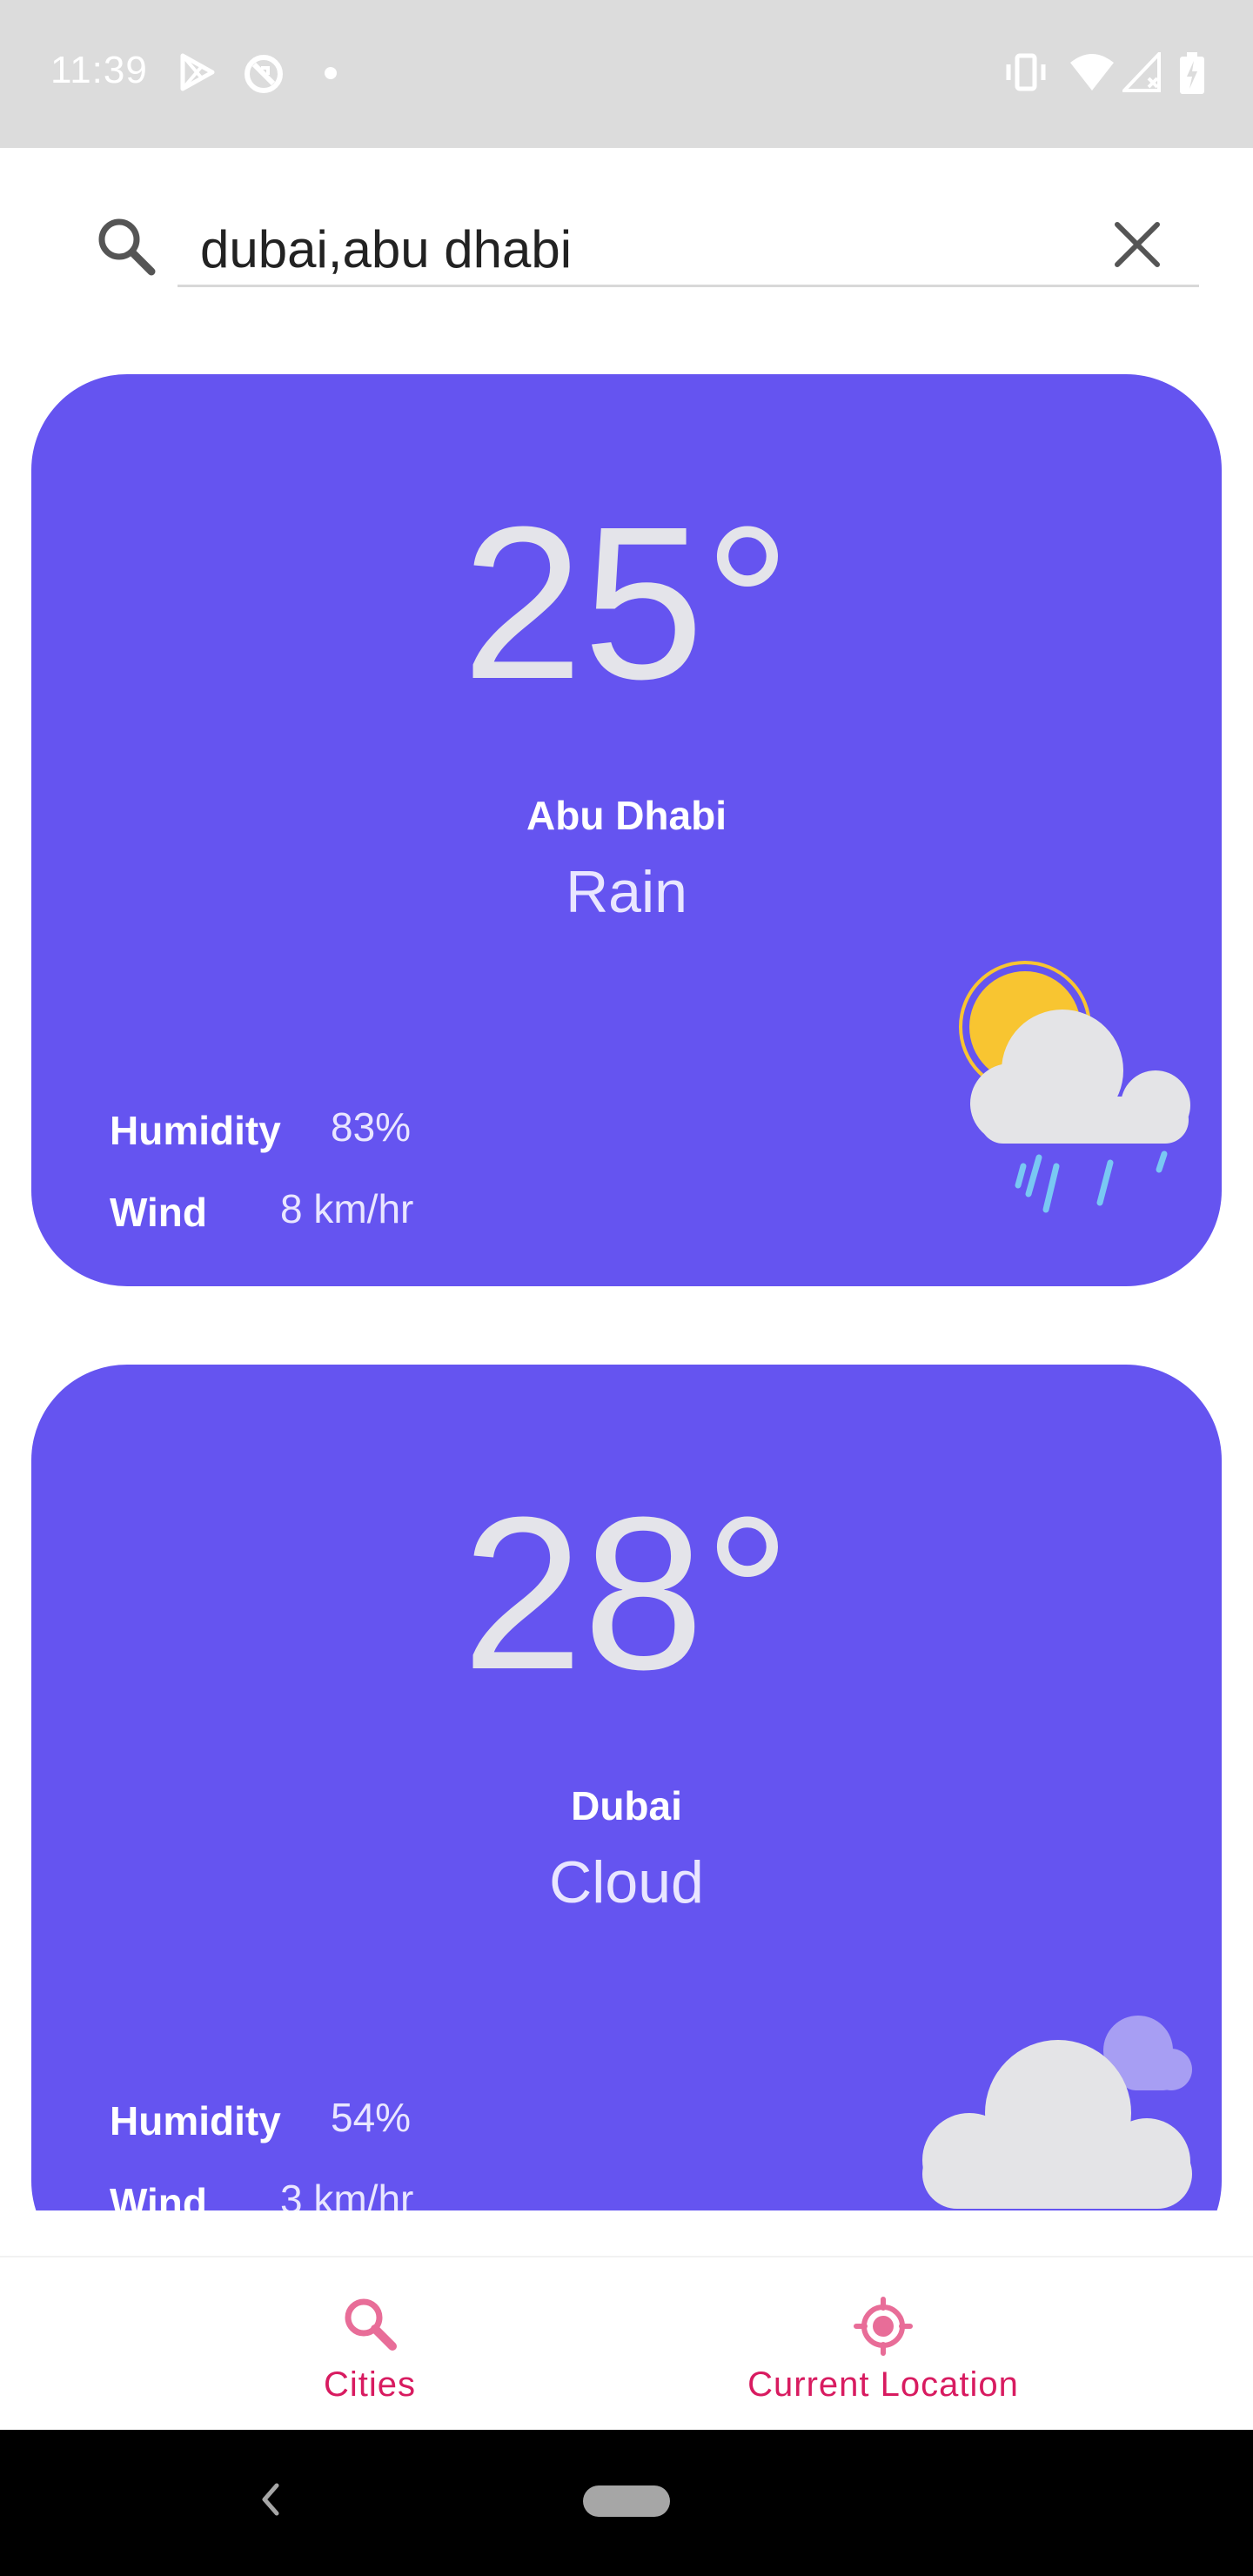 Image resolution: width=1253 pixels, height=2576 pixels. What do you see at coordinates (1074, 1087) in the screenshot?
I see `sun-cloud-rain-icon` at bounding box center [1074, 1087].